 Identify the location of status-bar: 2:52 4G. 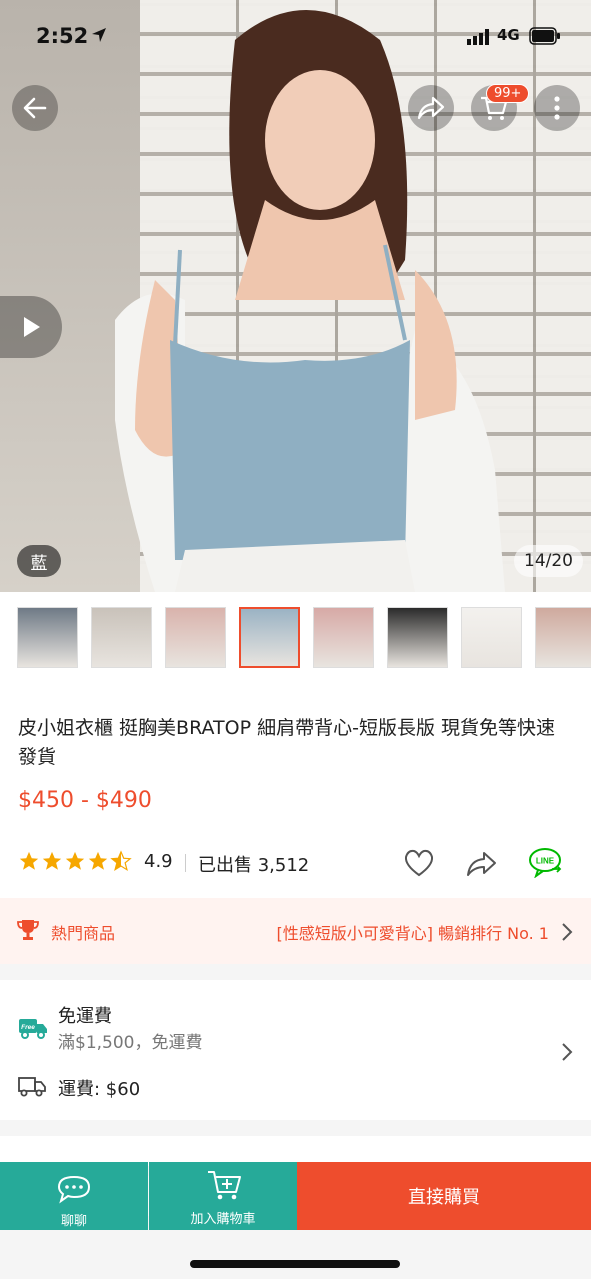
(295, 36).